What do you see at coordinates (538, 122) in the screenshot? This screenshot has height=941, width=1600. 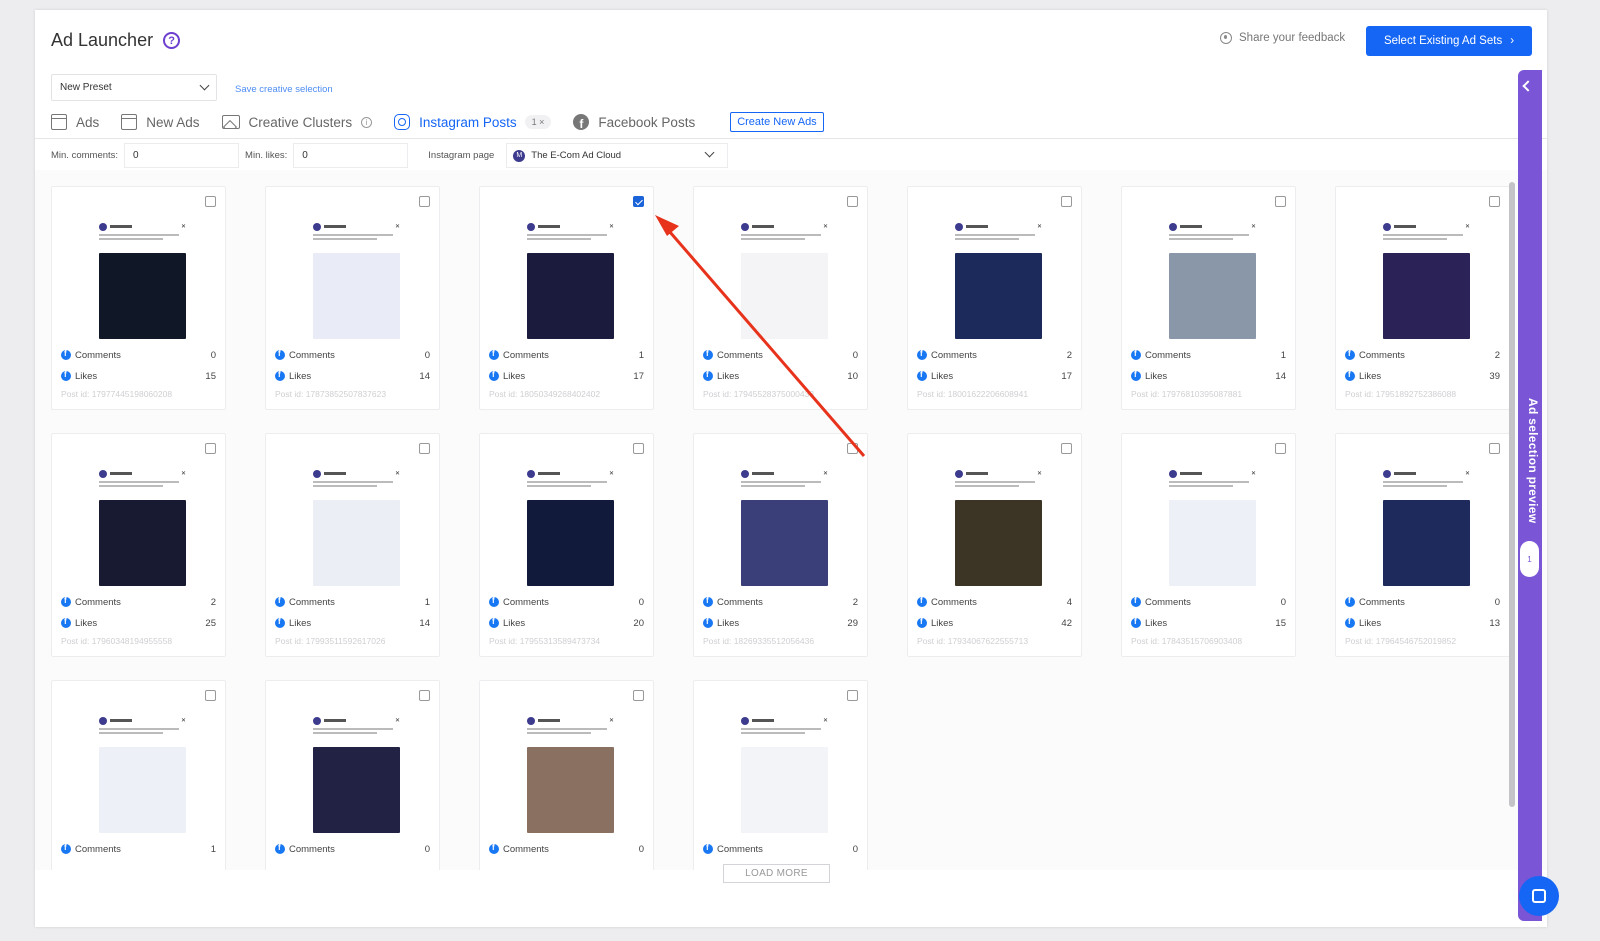 I see `selected-count-badge: 1 ×` at bounding box center [538, 122].